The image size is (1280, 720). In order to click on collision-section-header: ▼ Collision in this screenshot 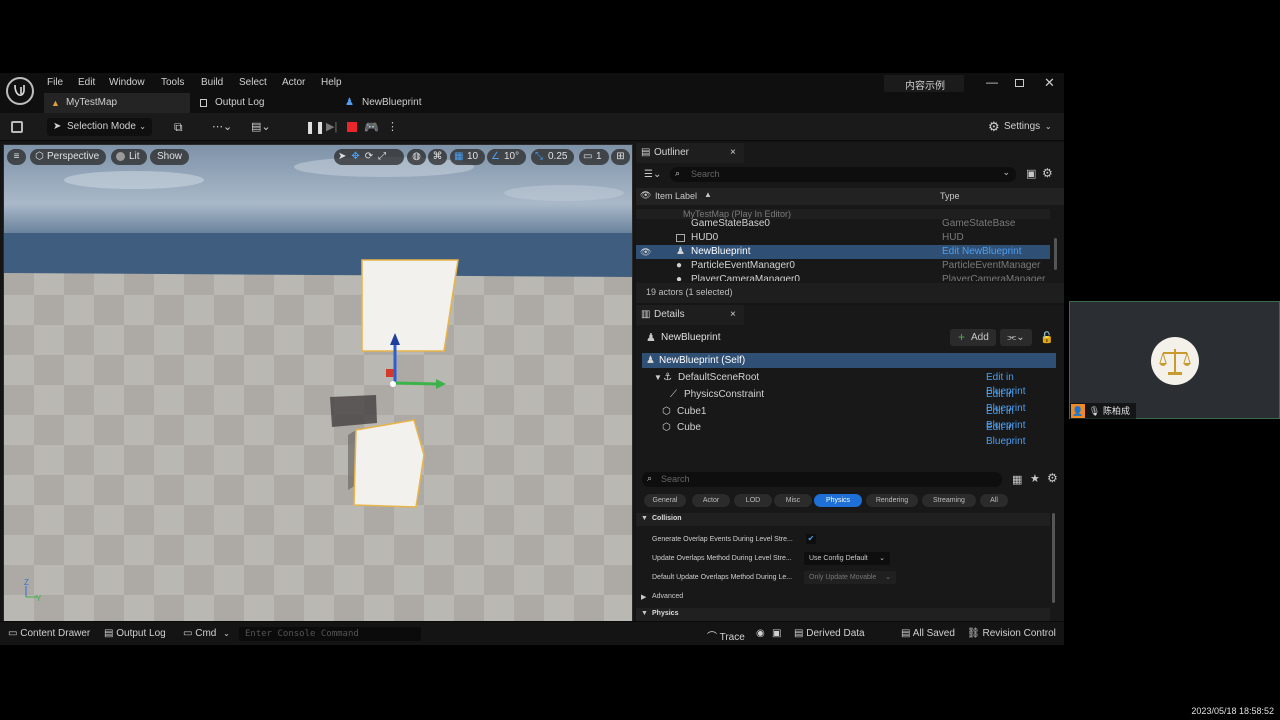, I will do `click(843, 519)`.